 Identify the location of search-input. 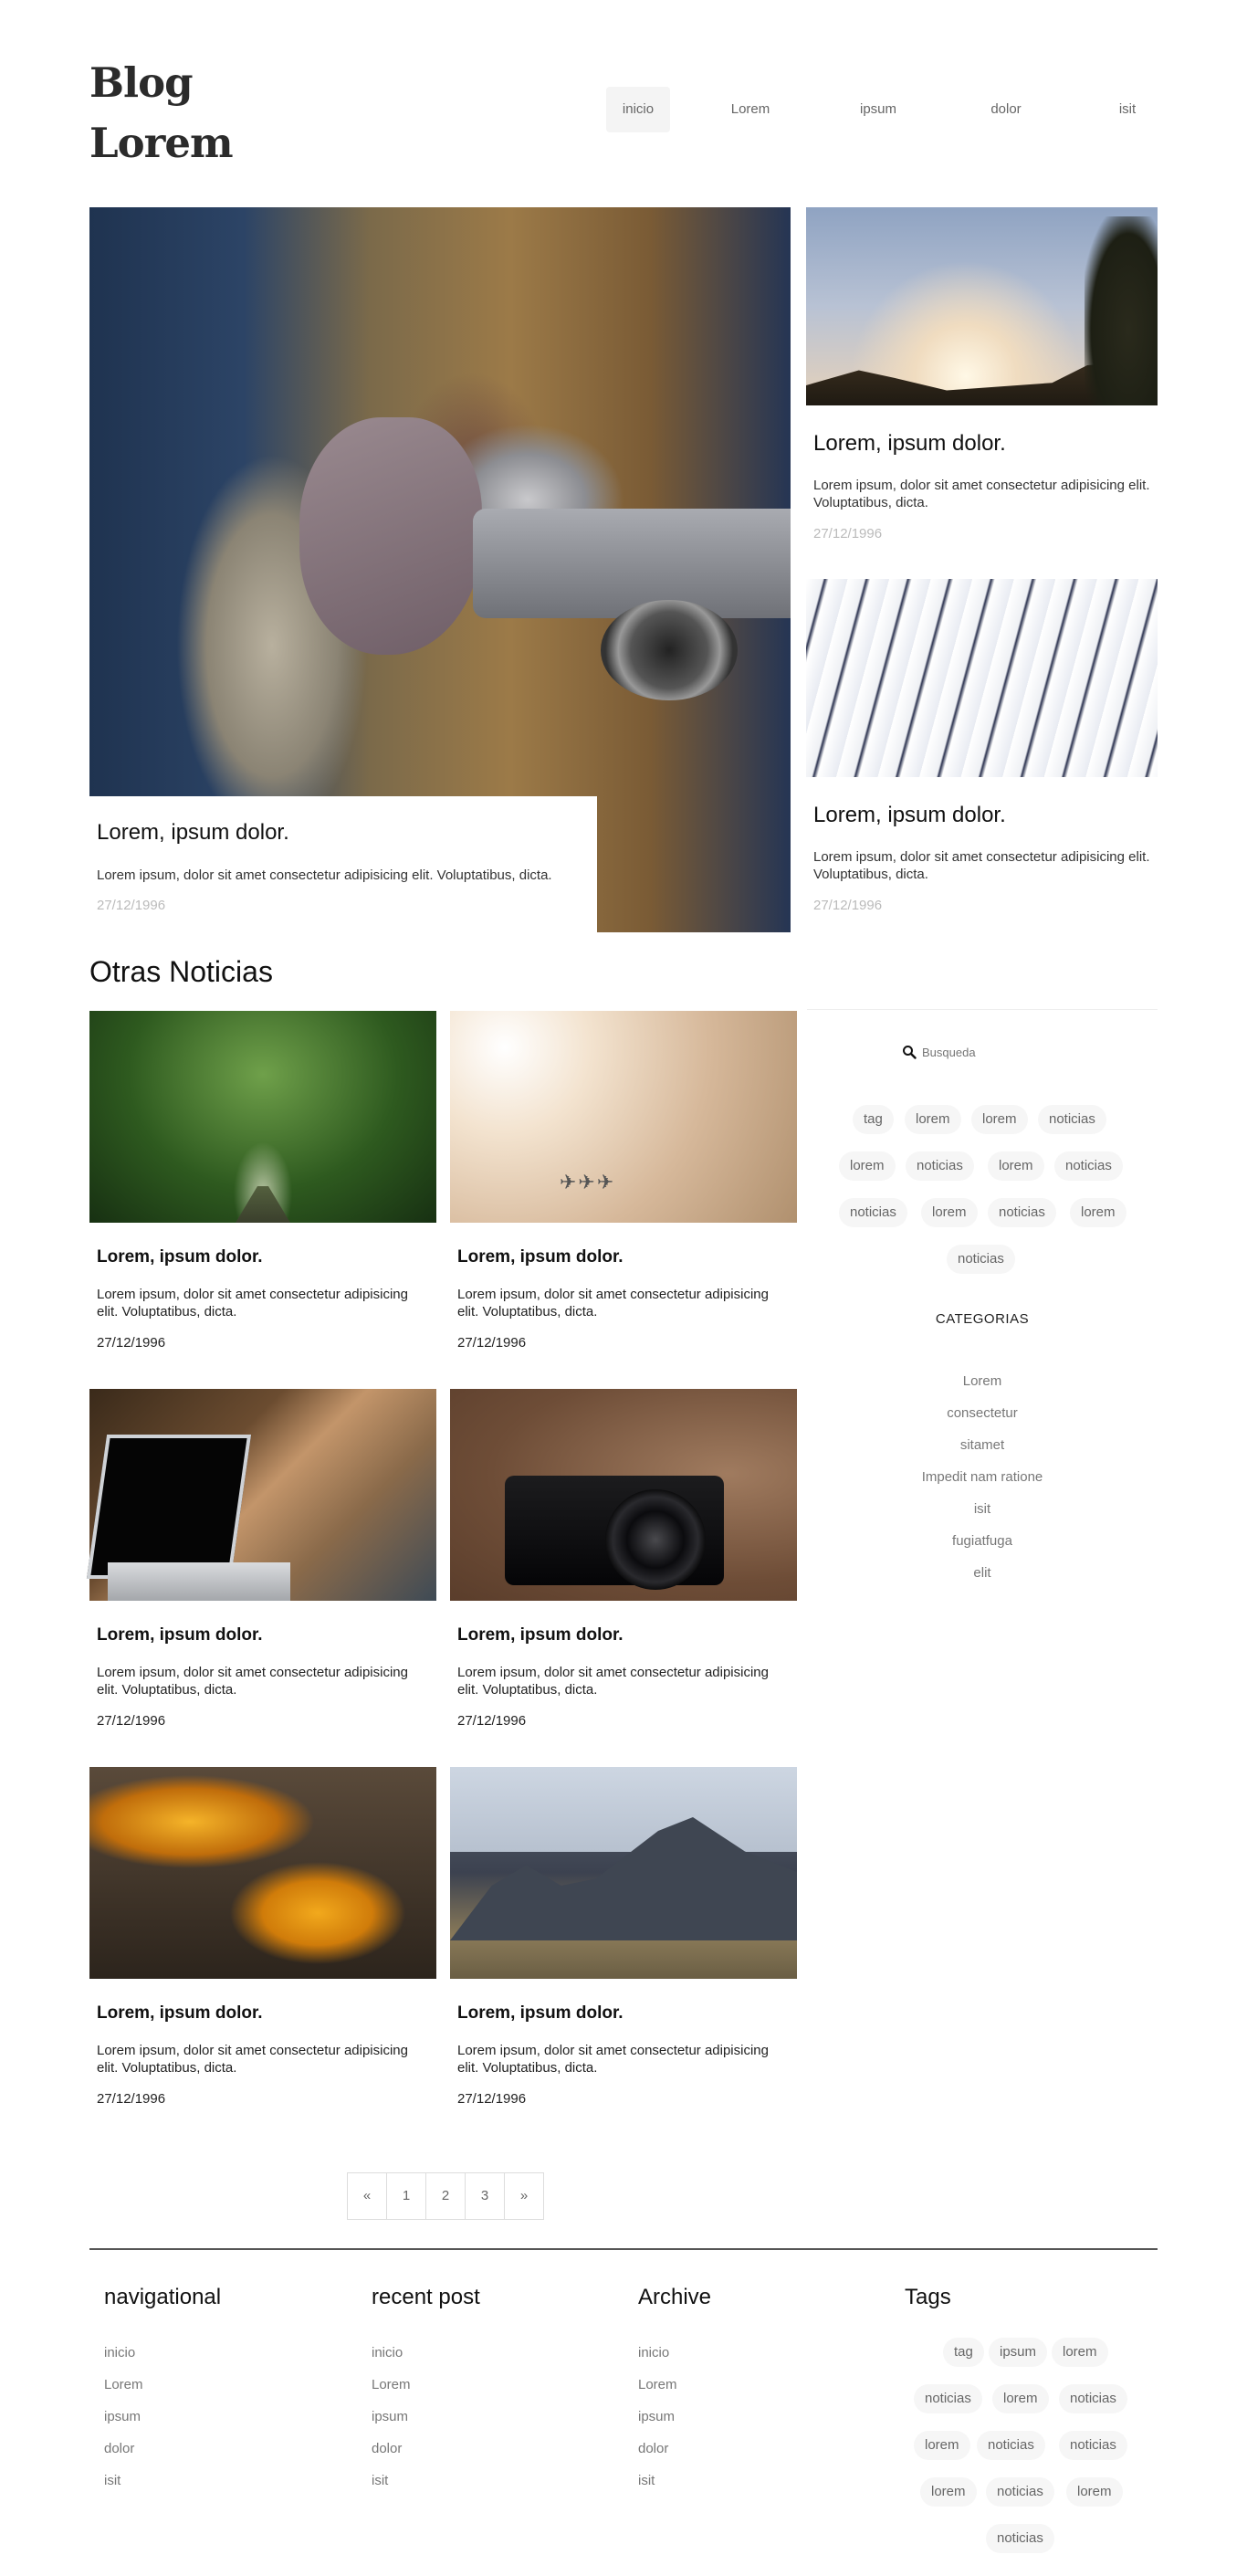
(995, 1052).